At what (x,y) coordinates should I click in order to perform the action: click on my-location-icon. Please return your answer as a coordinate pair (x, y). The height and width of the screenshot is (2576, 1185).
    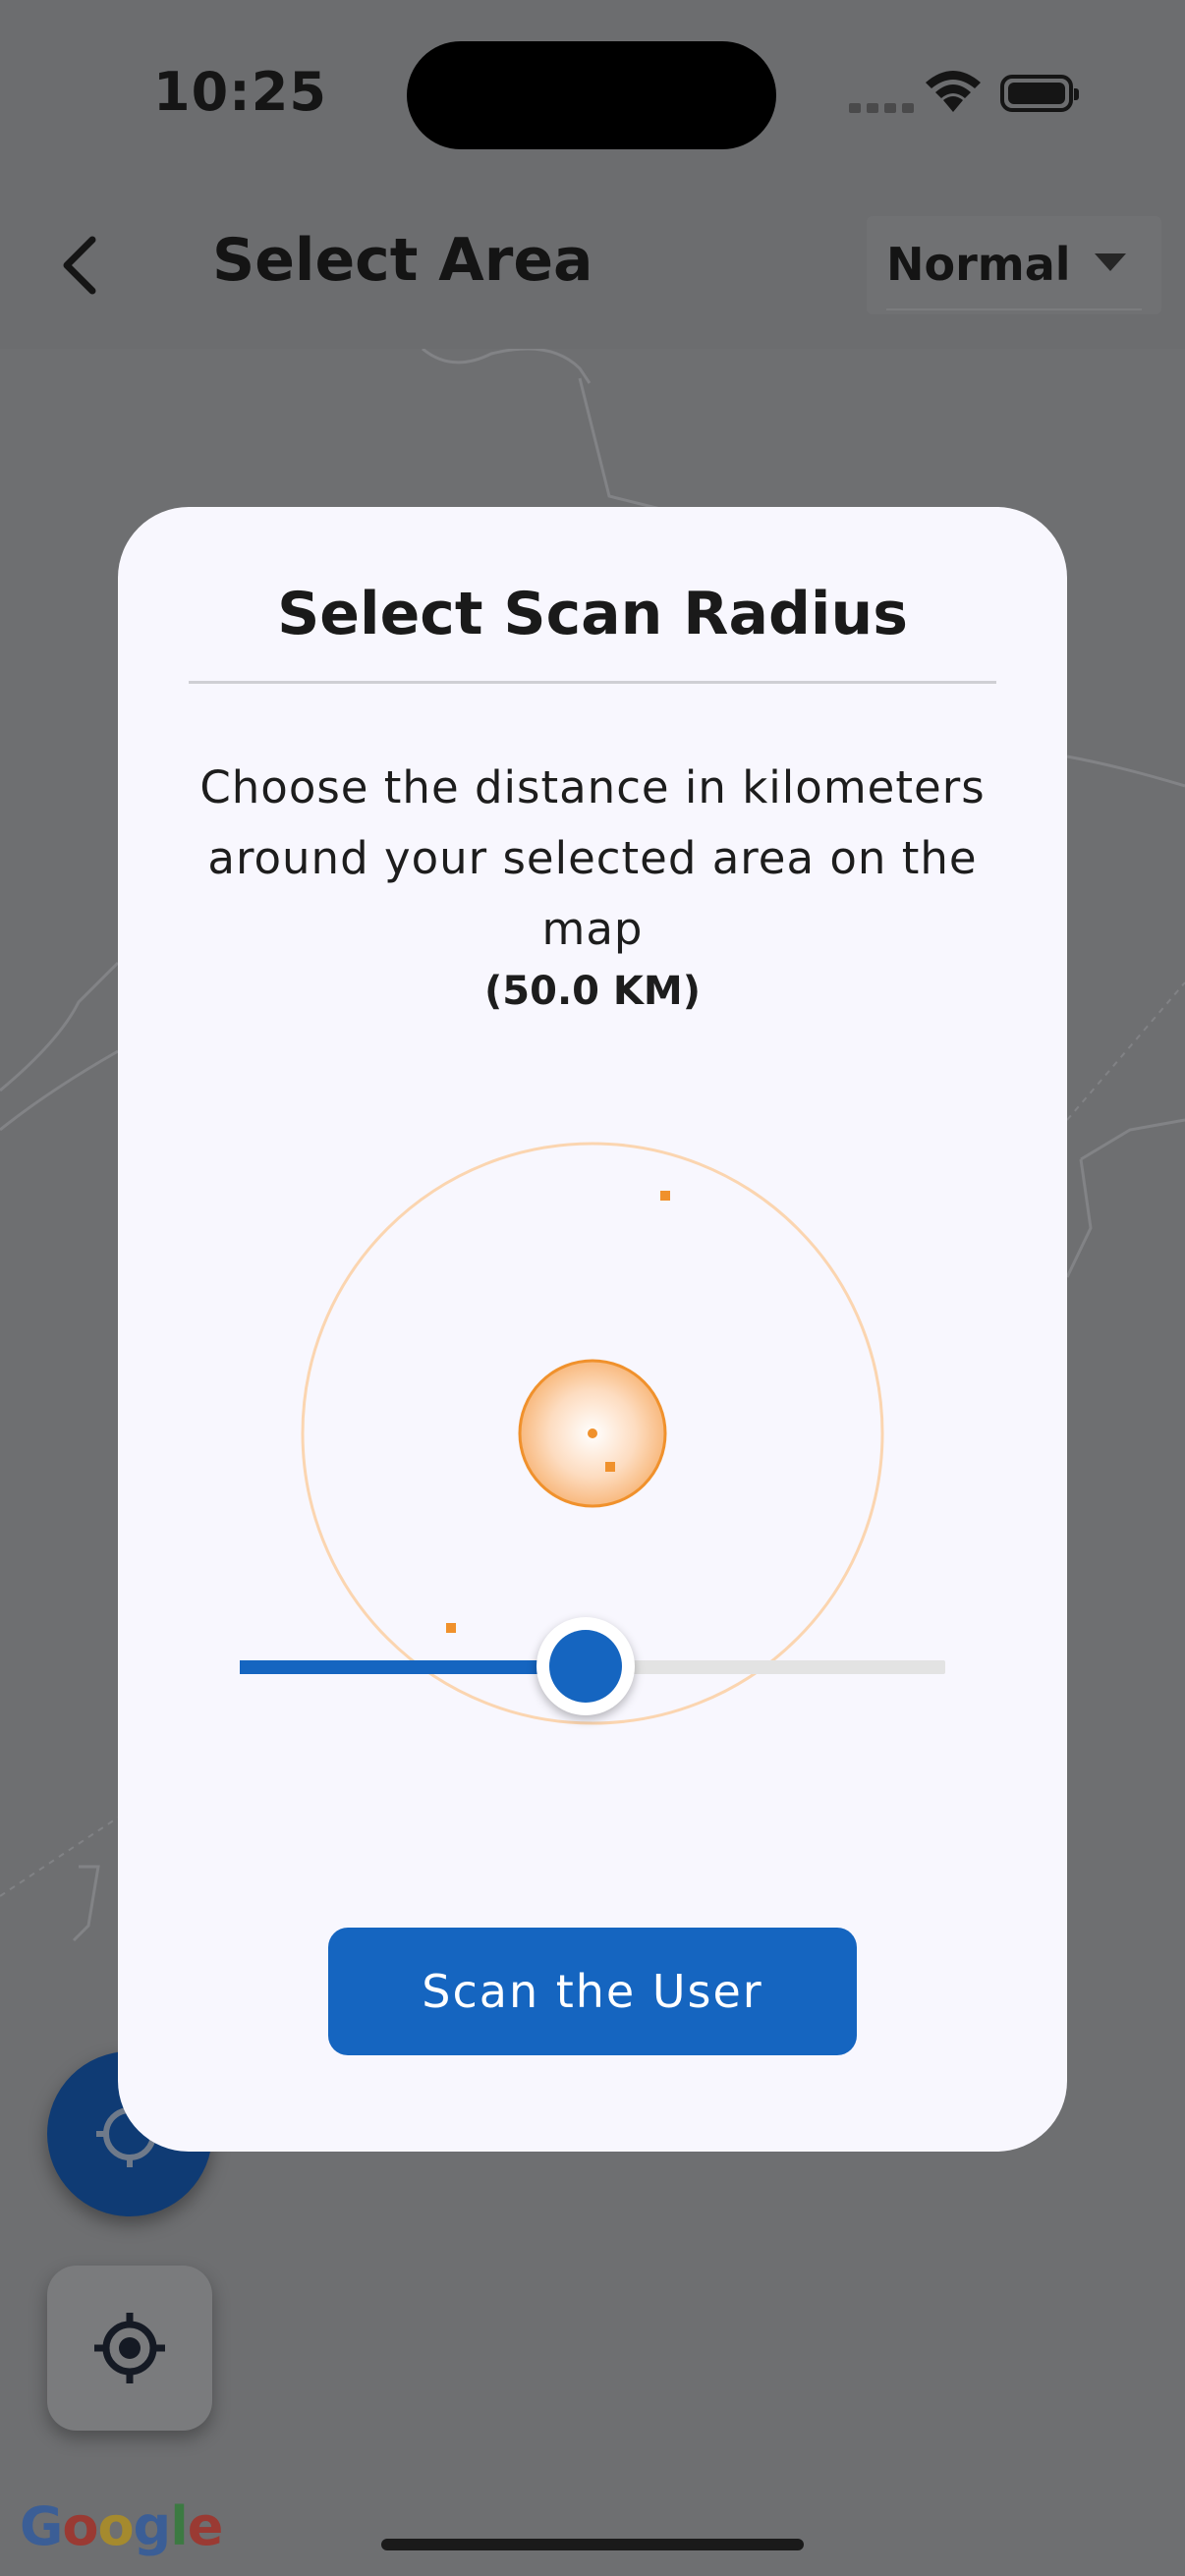
    Looking at the image, I should click on (130, 2348).